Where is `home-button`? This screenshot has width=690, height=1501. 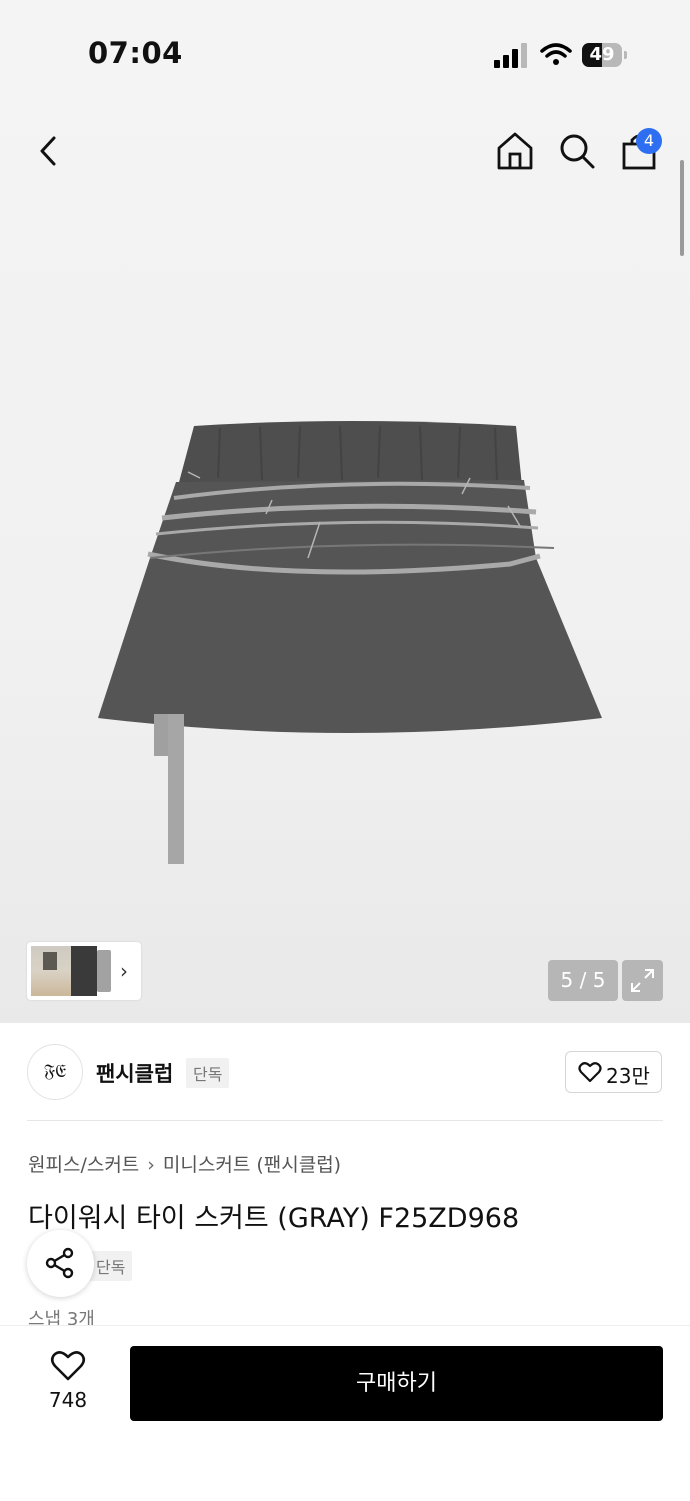
home-button is located at coordinates (515, 151).